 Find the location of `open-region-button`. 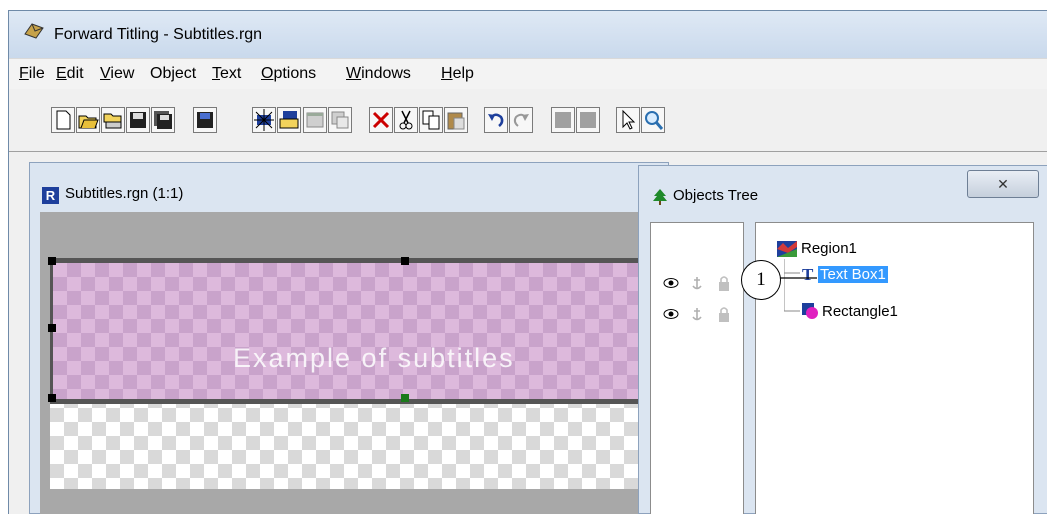

open-region-button is located at coordinates (289, 120).